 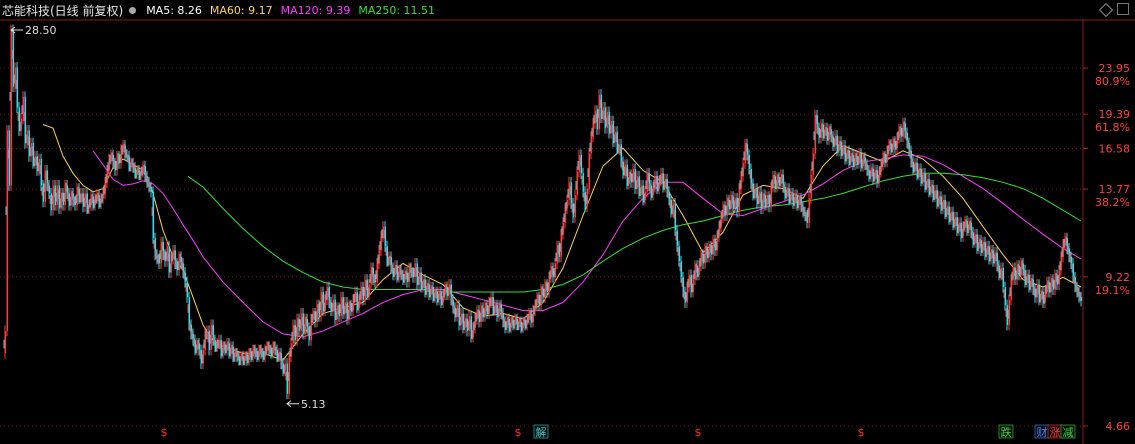 I want to click on price-tick-label: 13.77, so click(x=1115, y=189).